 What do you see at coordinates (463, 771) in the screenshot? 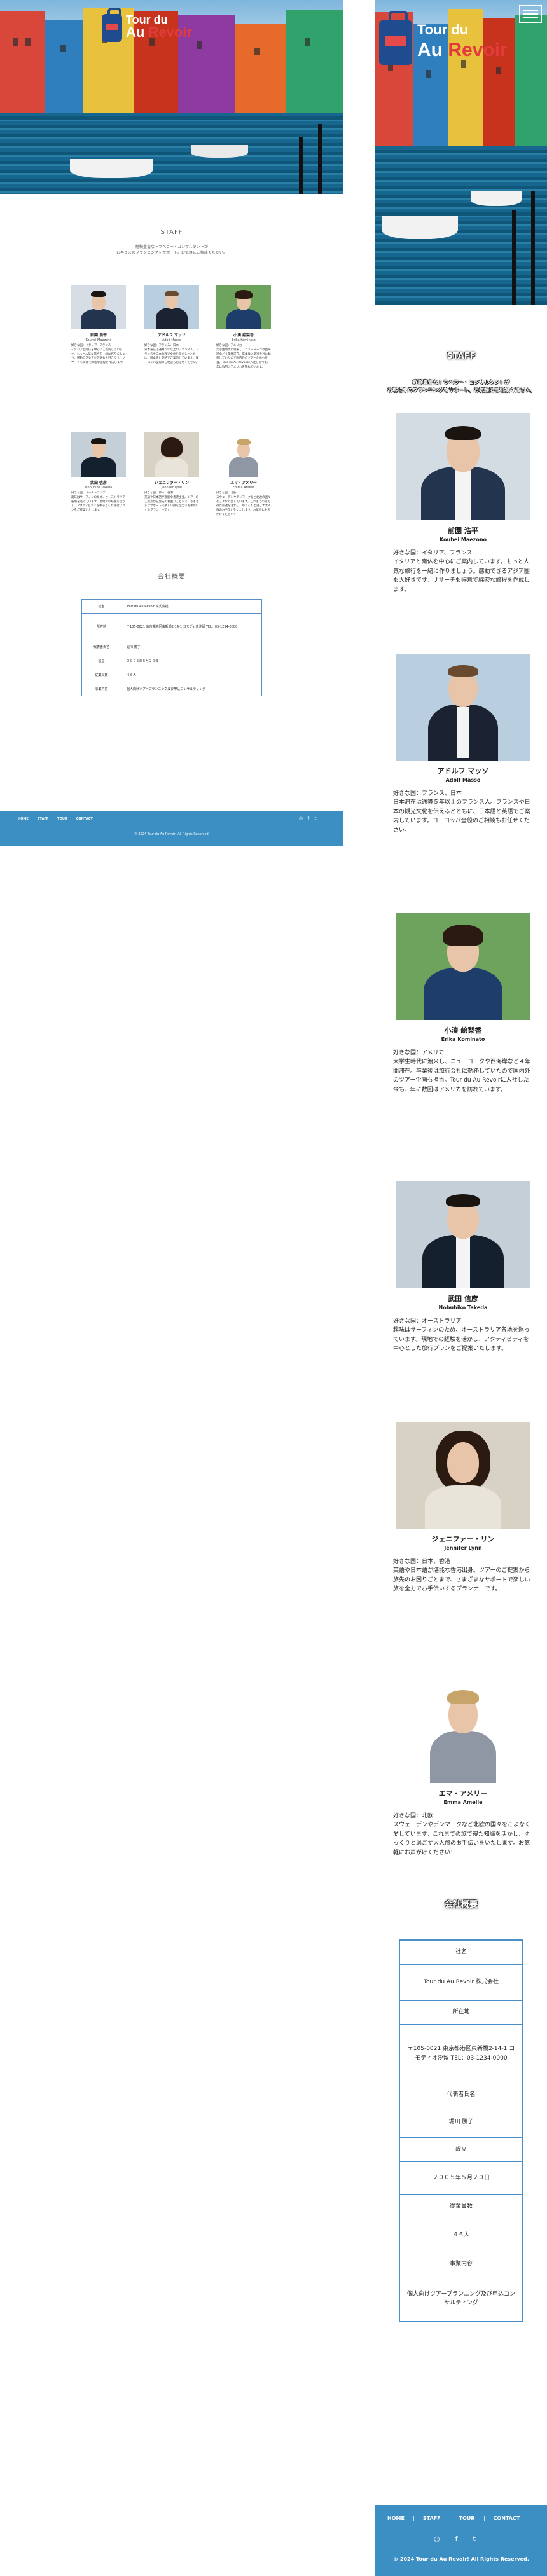
I see `staff-name: アドルフ マッソ` at bounding box center [463, 771].